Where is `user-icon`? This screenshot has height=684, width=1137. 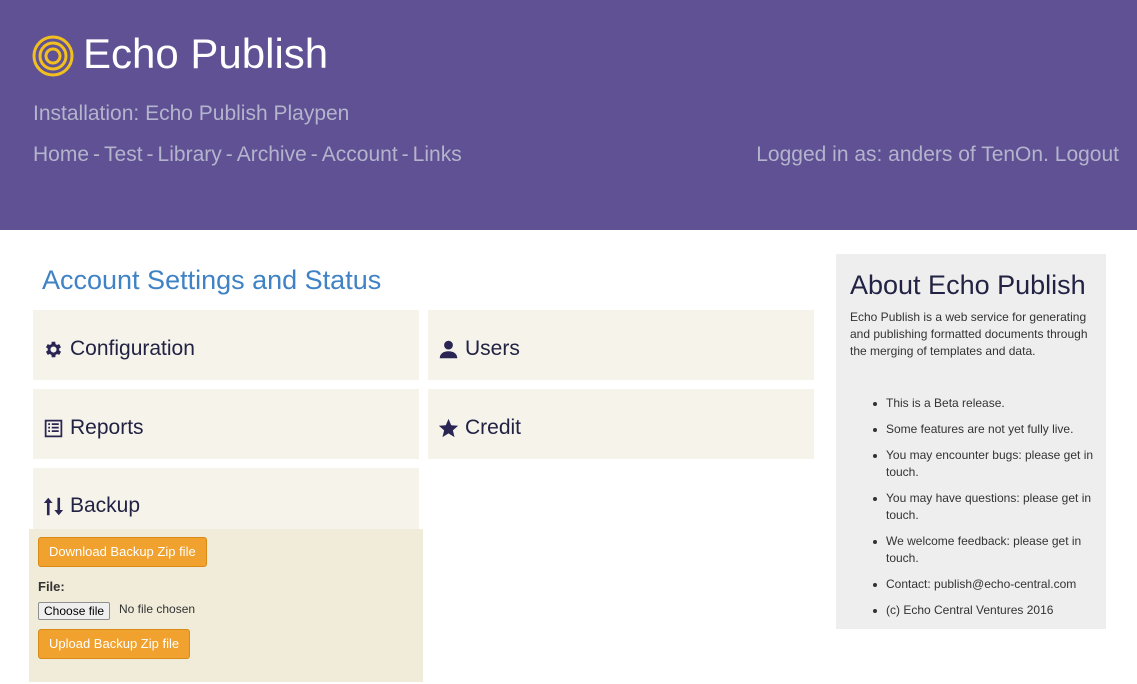 user-icon is located at coordinates (448, 349).